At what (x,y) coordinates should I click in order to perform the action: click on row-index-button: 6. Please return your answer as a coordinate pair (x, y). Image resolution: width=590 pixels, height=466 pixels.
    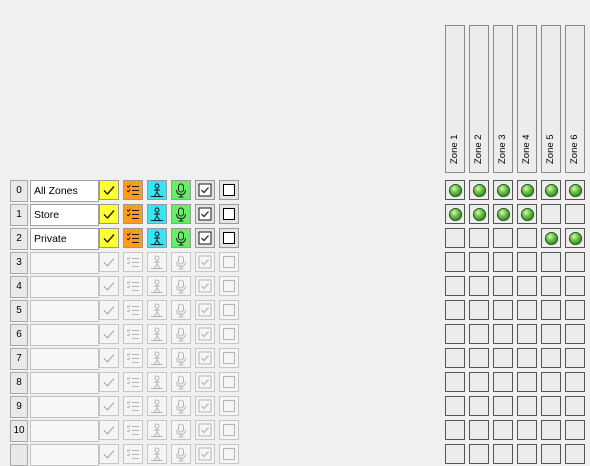
    Looking at the image, I should click on (19, 335).